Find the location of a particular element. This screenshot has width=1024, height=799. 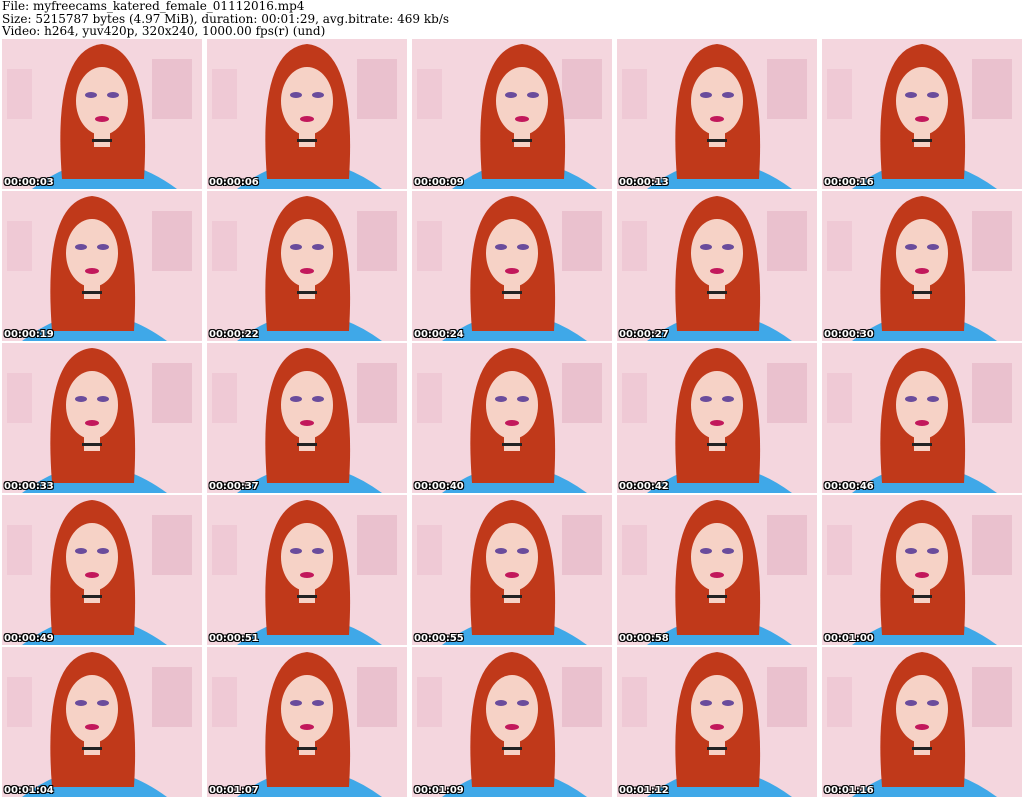

thumbnail-frame: 00:00:58 is located at coordinates (717, 570).